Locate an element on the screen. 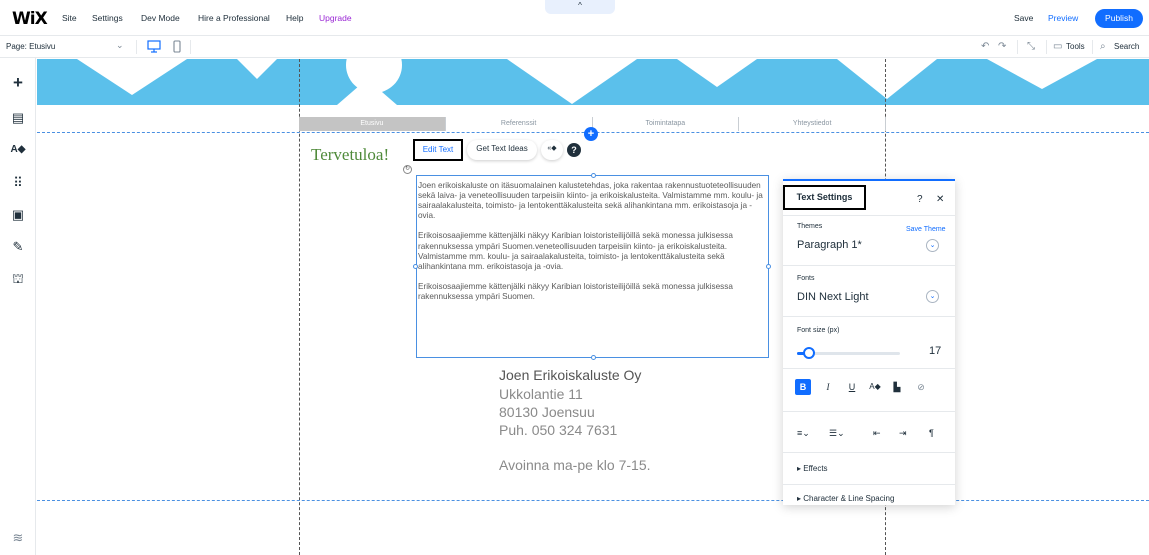 The height and width of the screenshot is (555, 1149). opening-hours: Avoinna ma-pe klo 7-15. is located at coordinates (575, 465).